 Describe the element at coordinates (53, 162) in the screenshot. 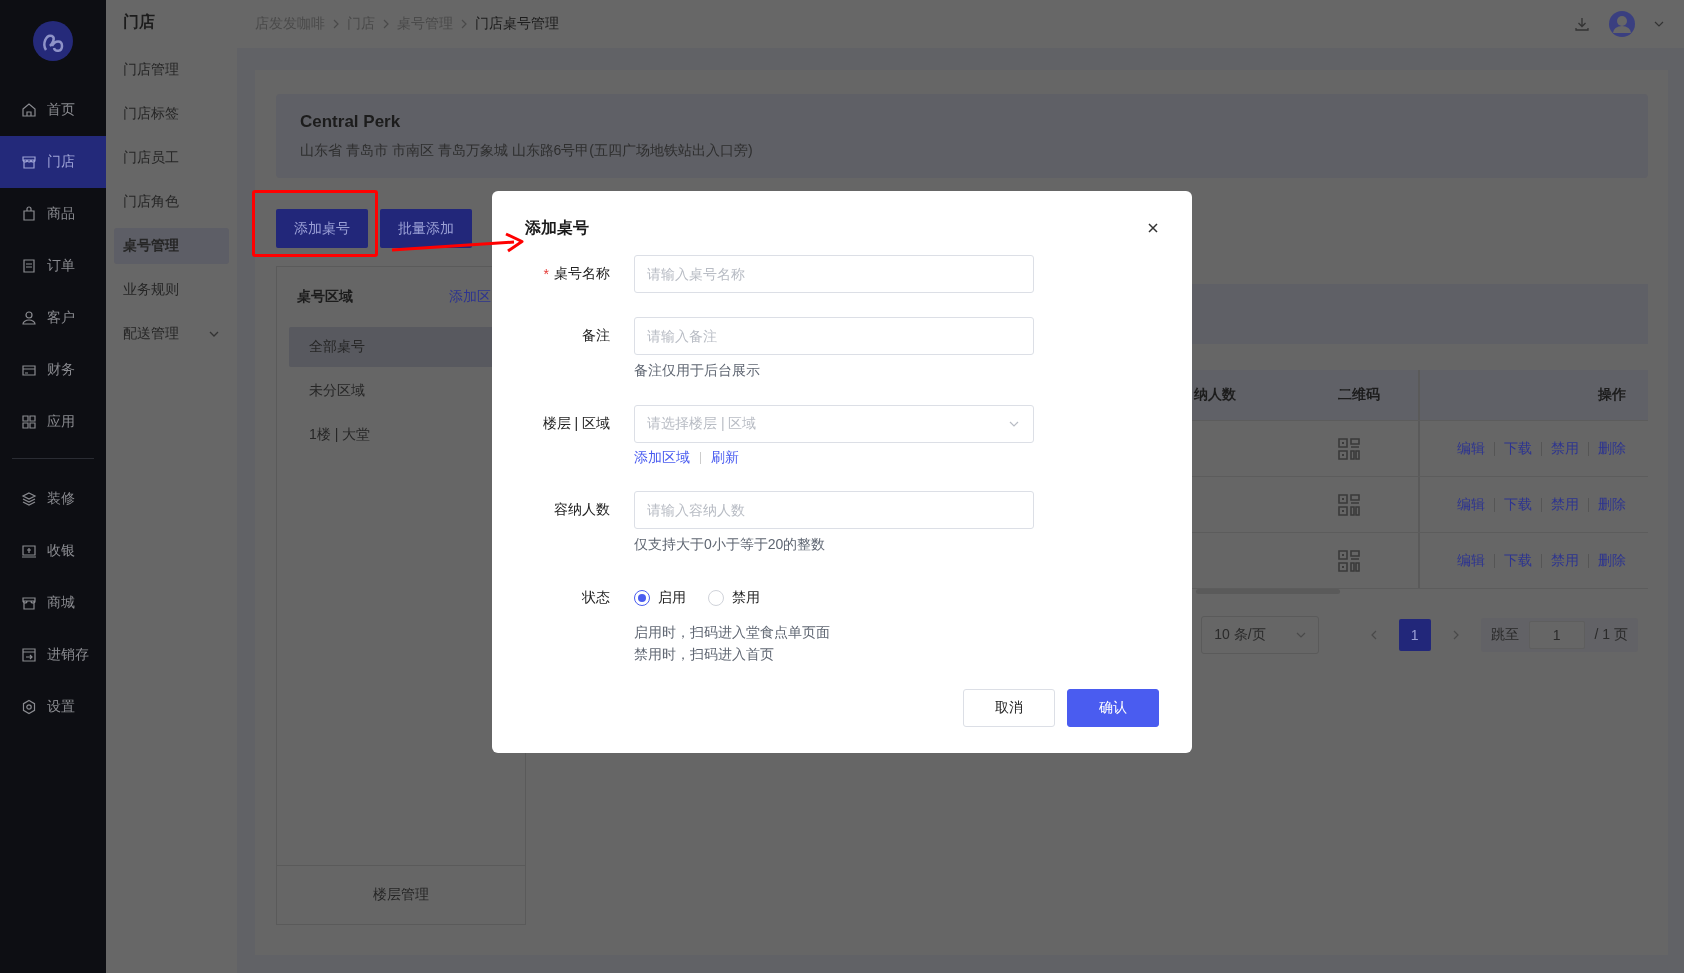

I see `sidebar-item: 门店` at that location.